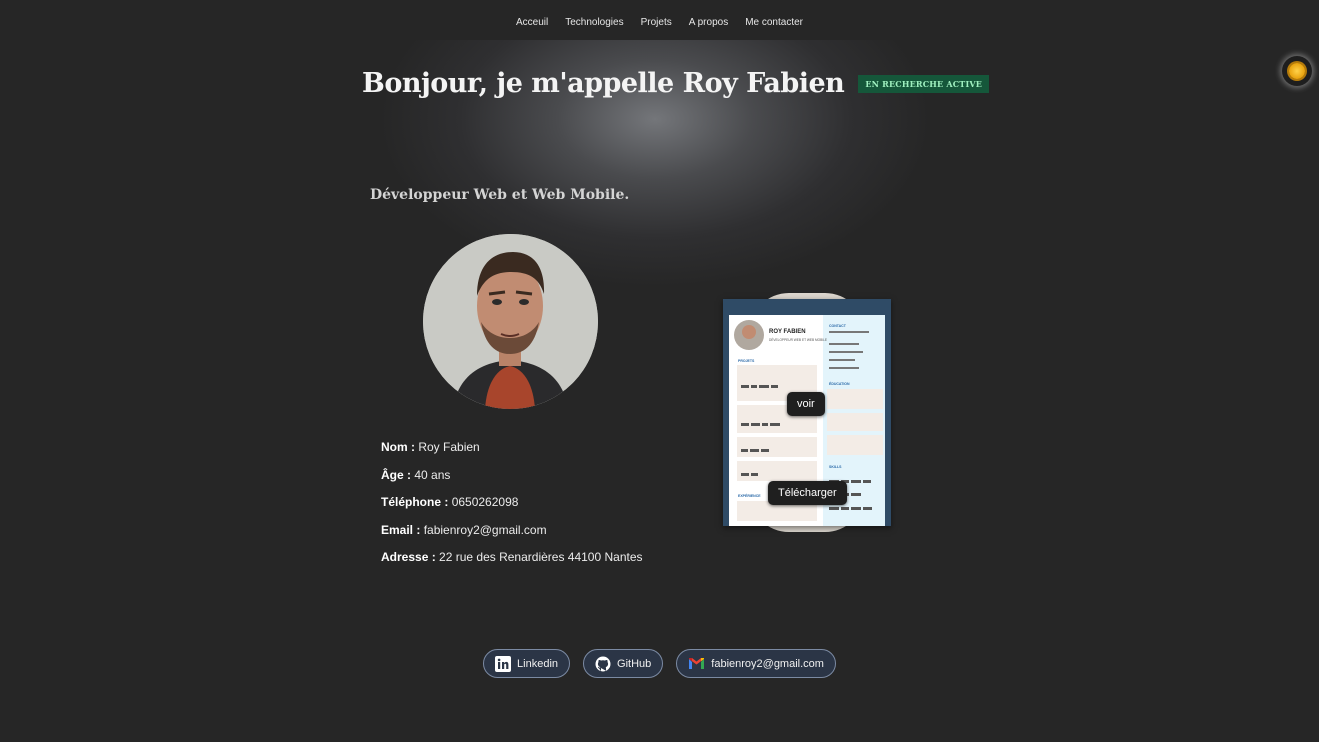 This screenshot has width=1319, height=742. Describe the element at coordinates (838, 326) in the screenshot. I see `cv-section-contact: CONTACT` at that location.